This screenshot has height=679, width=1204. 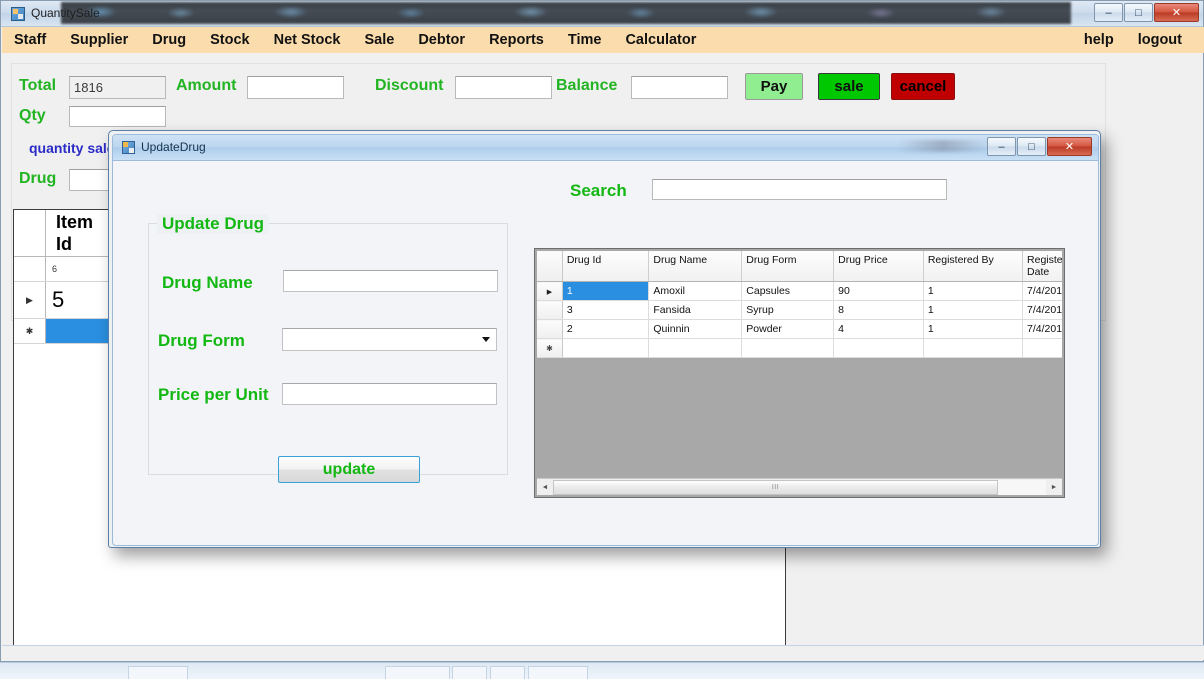 I want to click on drug-label: Drug, so click(x=38, y=178).